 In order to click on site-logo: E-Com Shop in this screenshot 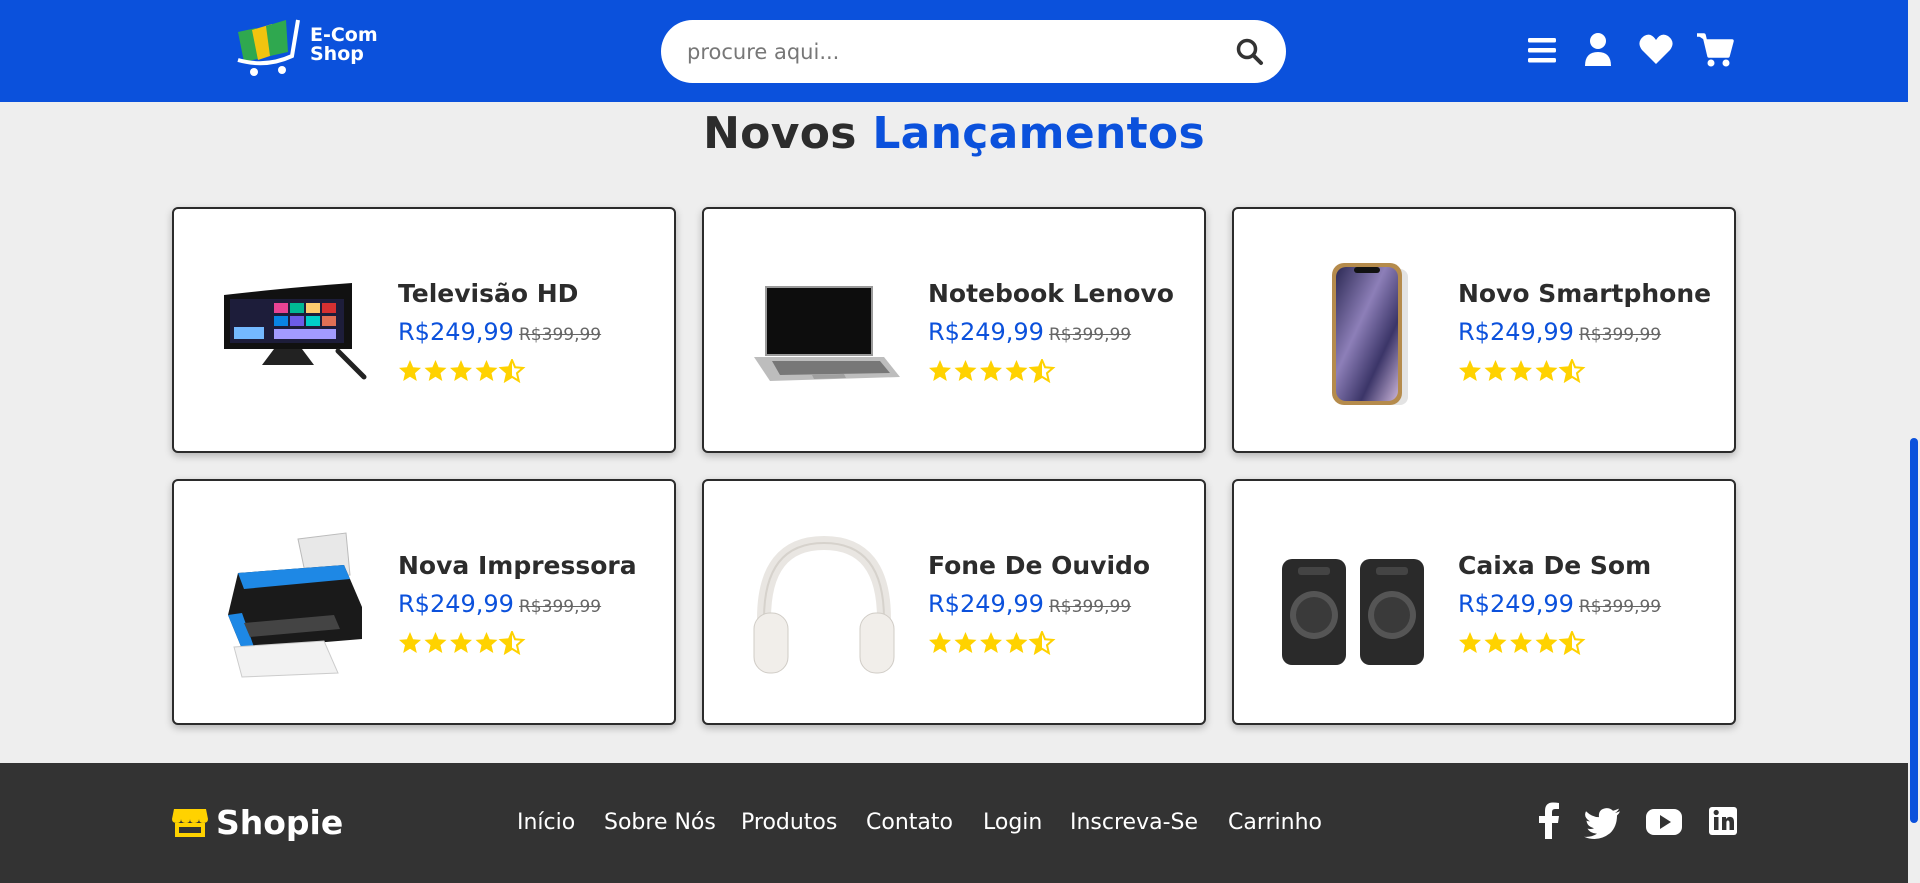, I will do `click(311, 48)`.